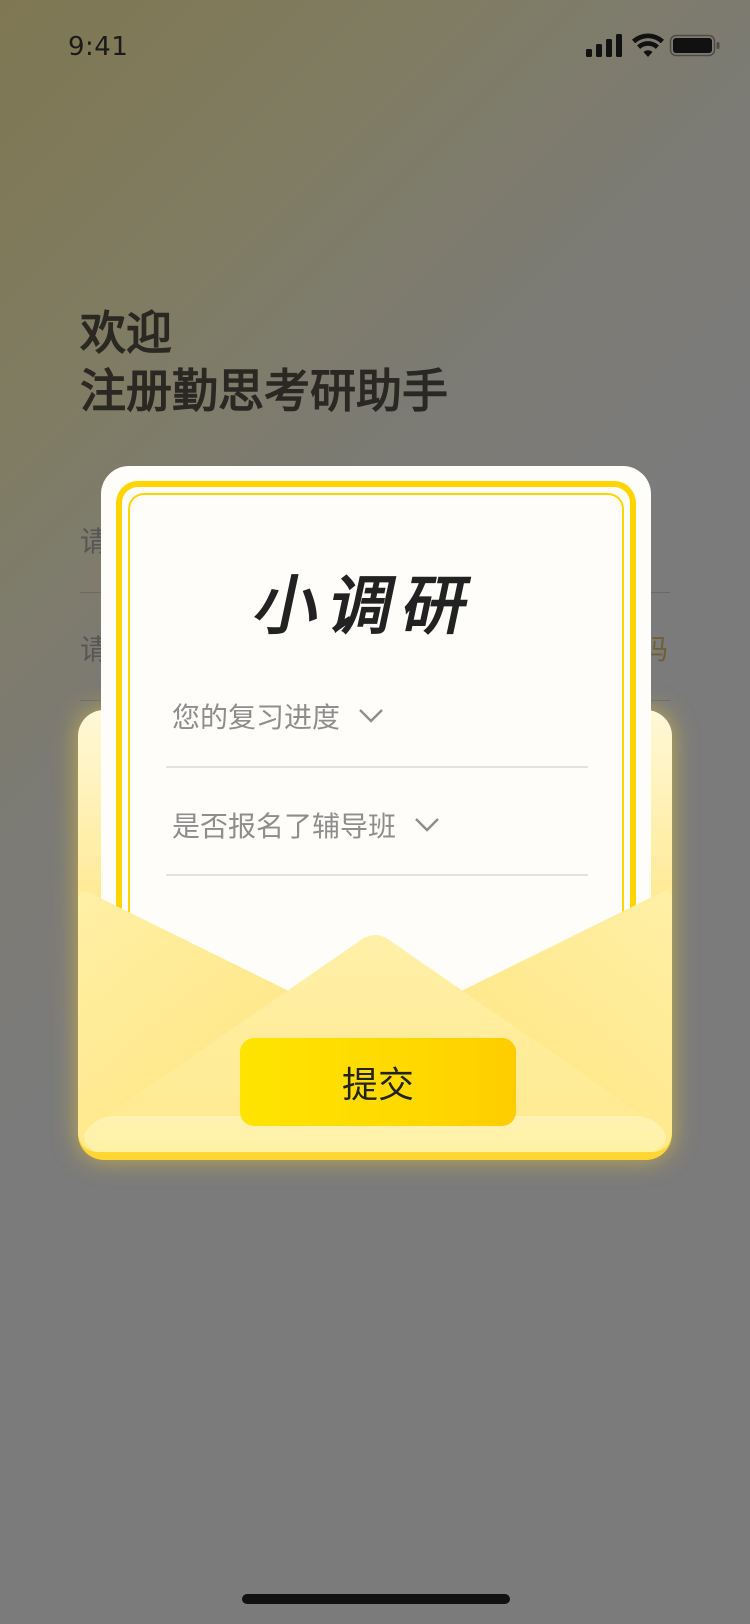 Image resolution: width=750 pixels, height=1624 pixels. I want to click on welcome-line-1: 欢迎, so click(126, 333).